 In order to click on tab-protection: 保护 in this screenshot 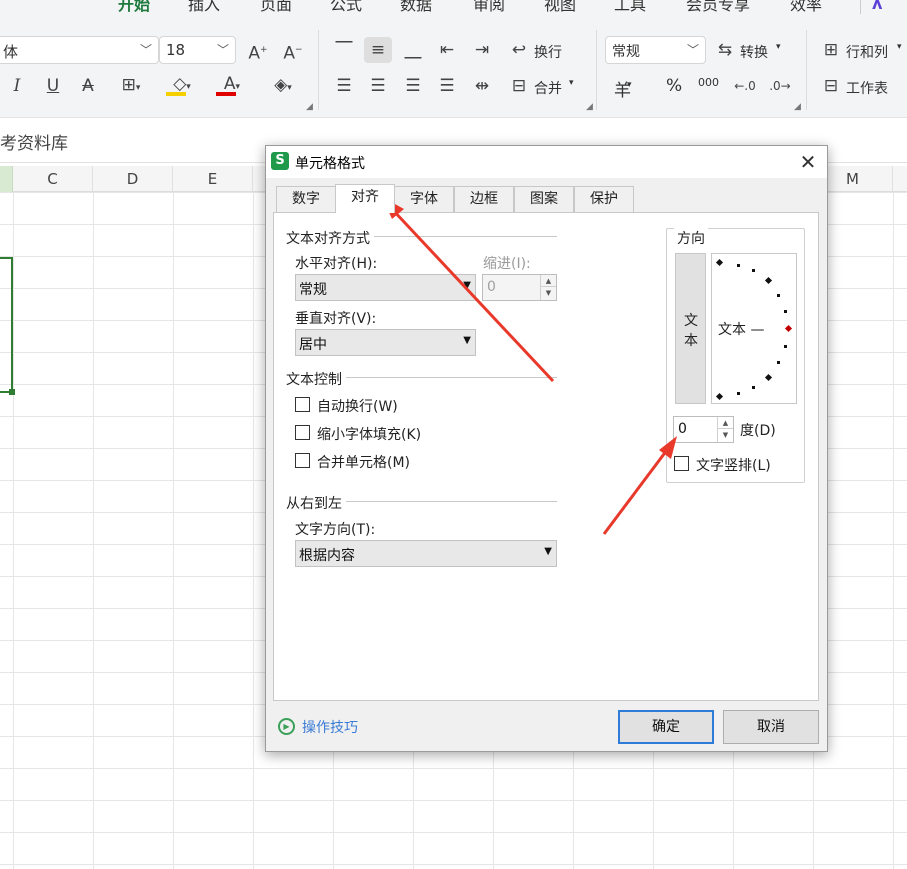, I will do `click(604, 199)`.